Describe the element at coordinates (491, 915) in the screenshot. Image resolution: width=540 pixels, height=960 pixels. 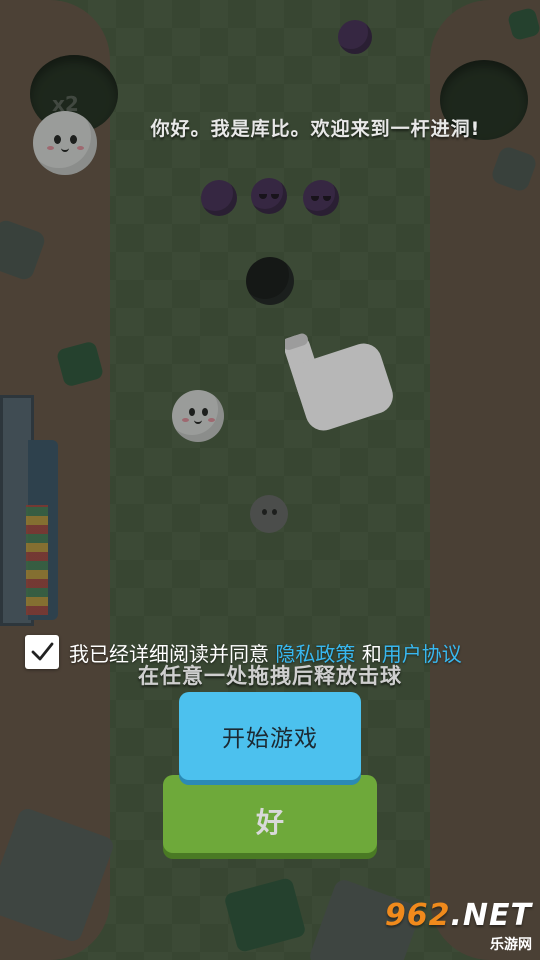
I see `watermark-suffix: .NET` at that location.